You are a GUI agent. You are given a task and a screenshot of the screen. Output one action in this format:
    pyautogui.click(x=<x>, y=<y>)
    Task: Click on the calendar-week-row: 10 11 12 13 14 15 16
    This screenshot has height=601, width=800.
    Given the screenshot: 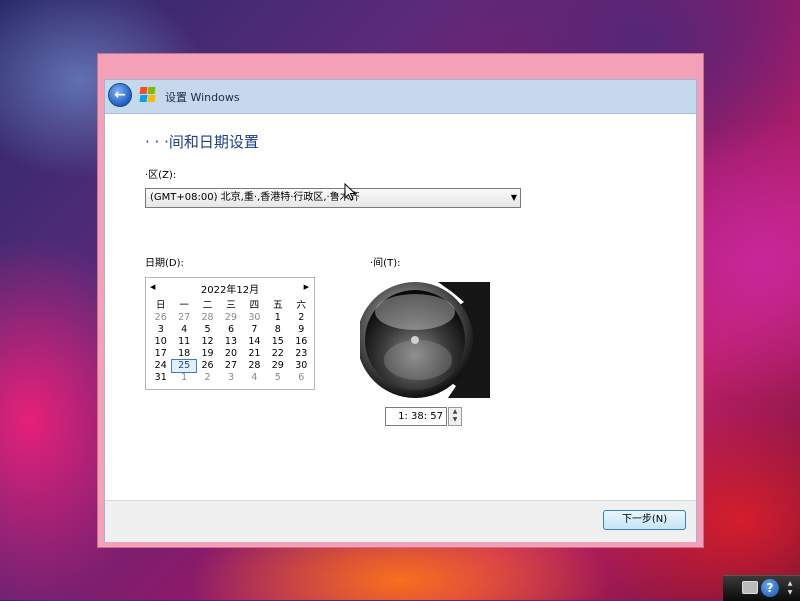 What is the action you would take?
    pyautogui.click(x=231, y=342)
    